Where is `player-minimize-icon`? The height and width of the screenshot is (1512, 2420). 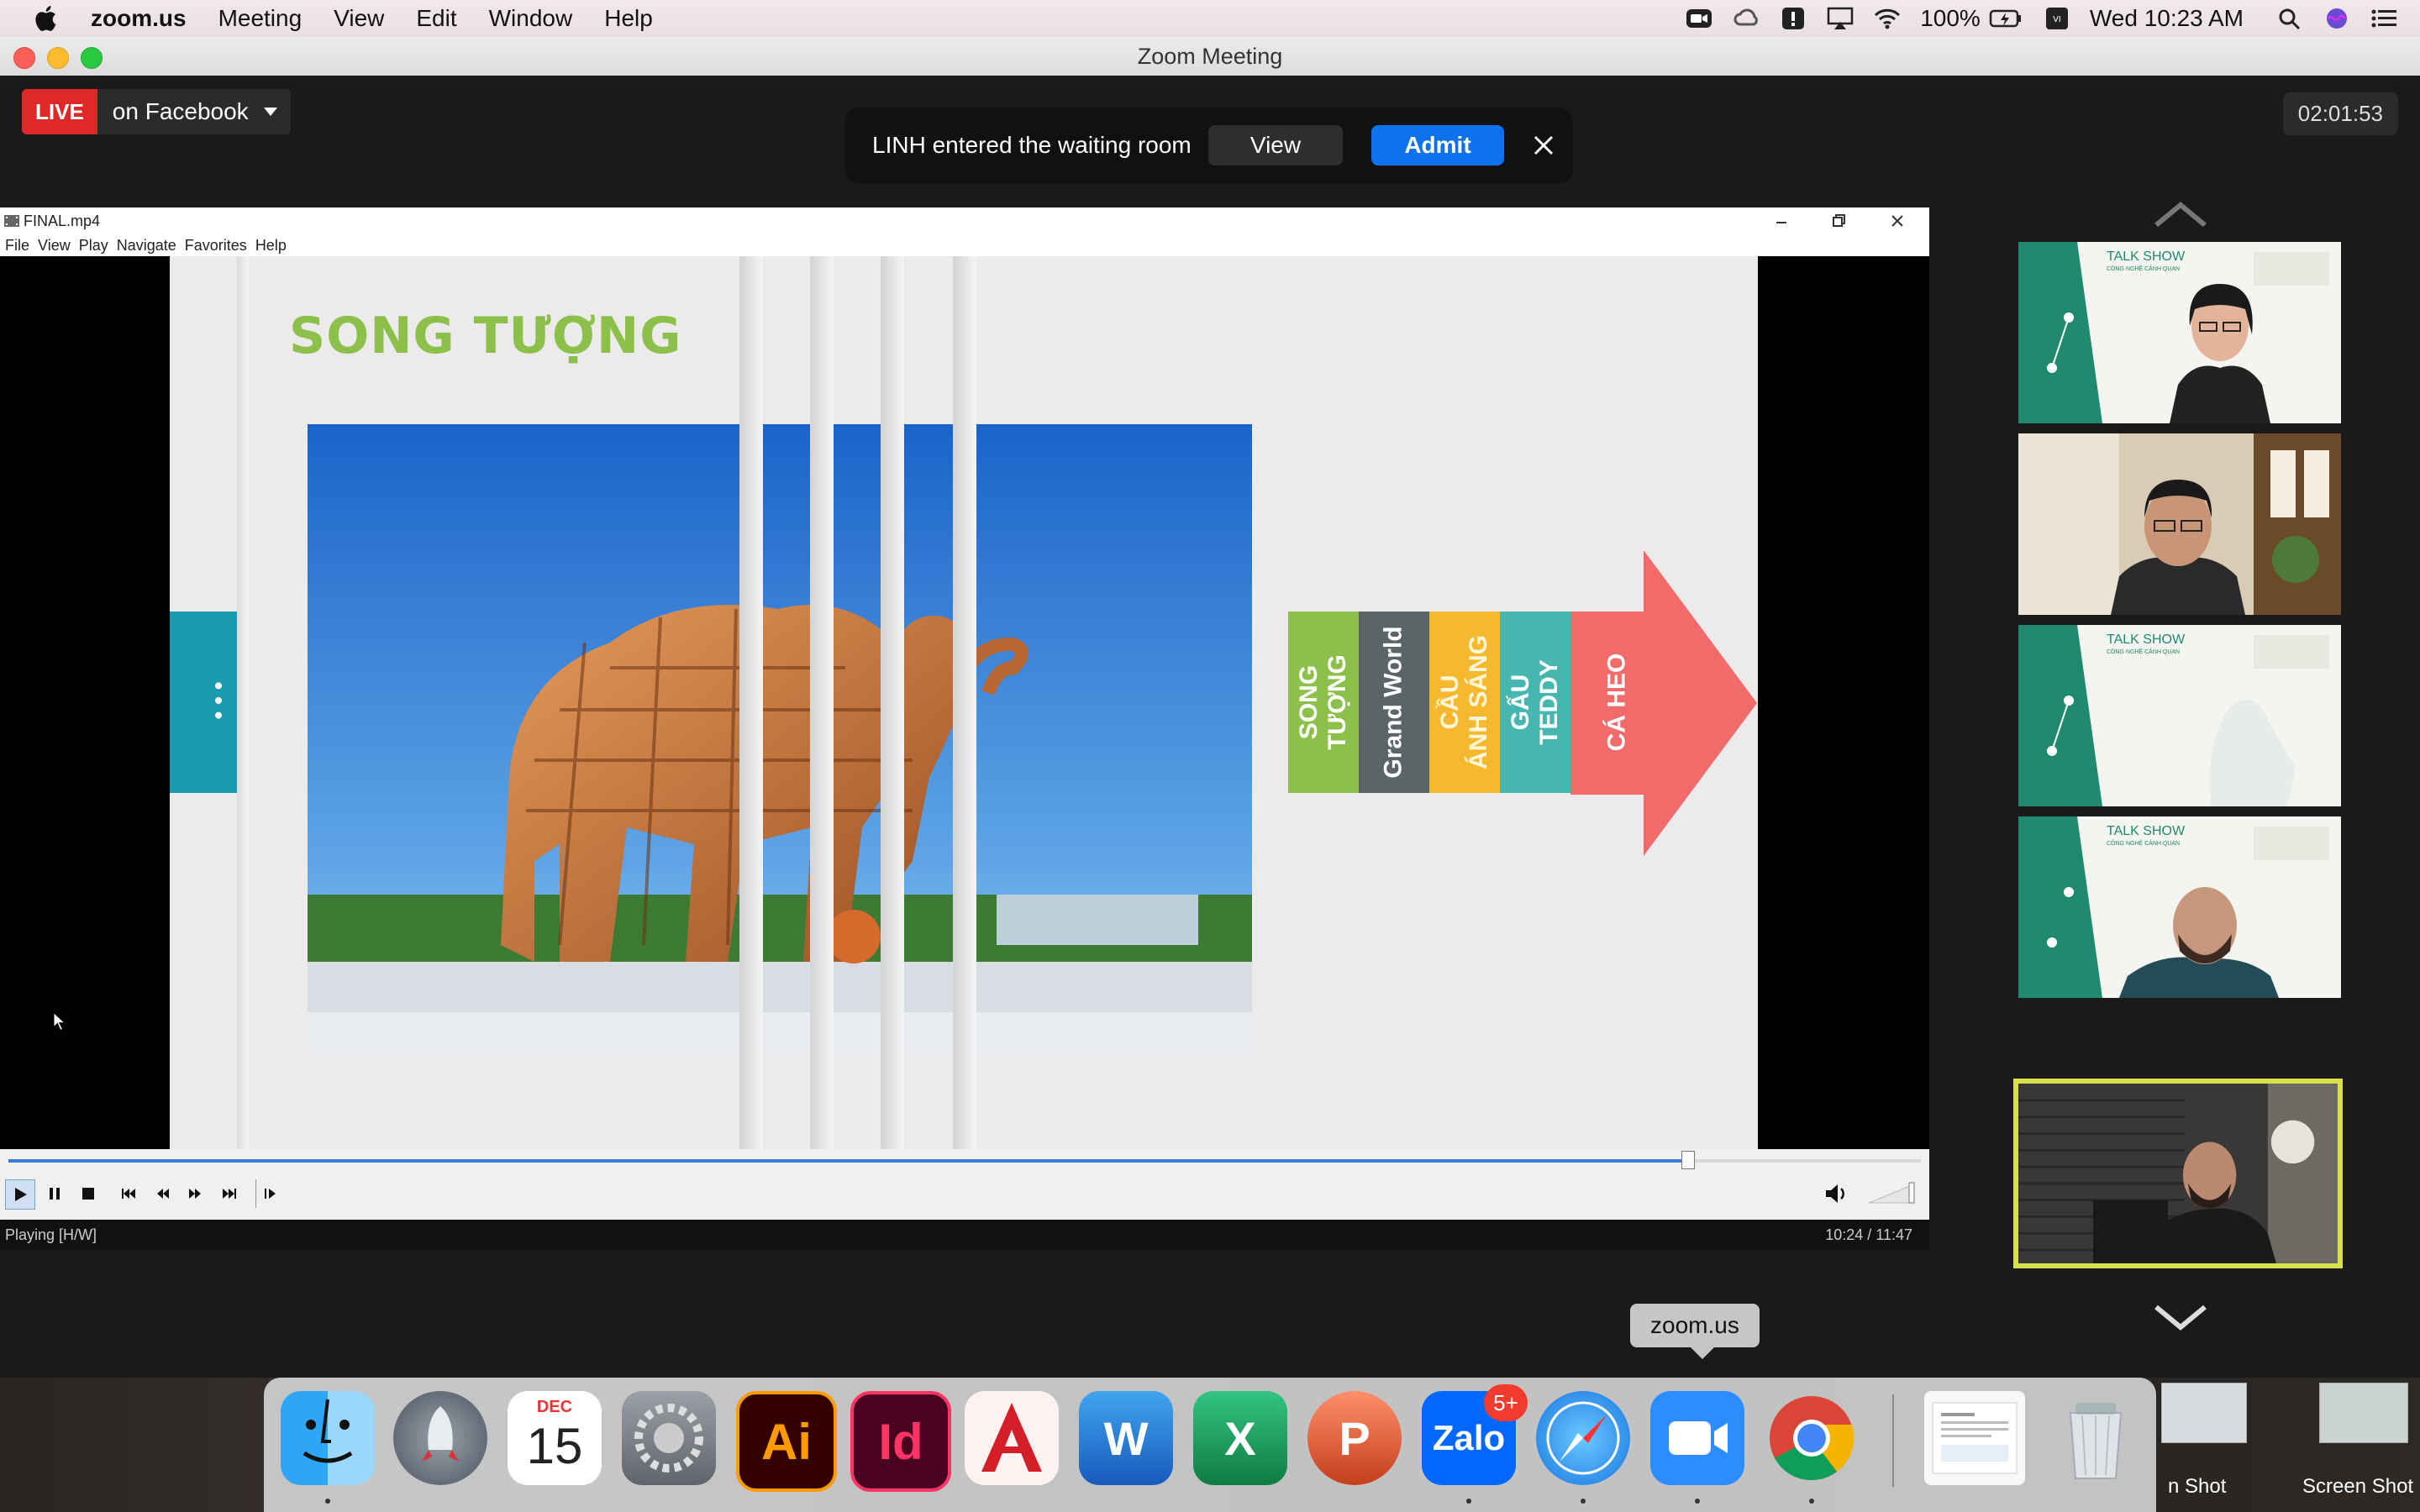
player-minimize-icon is located at coordinates (1782, 221).